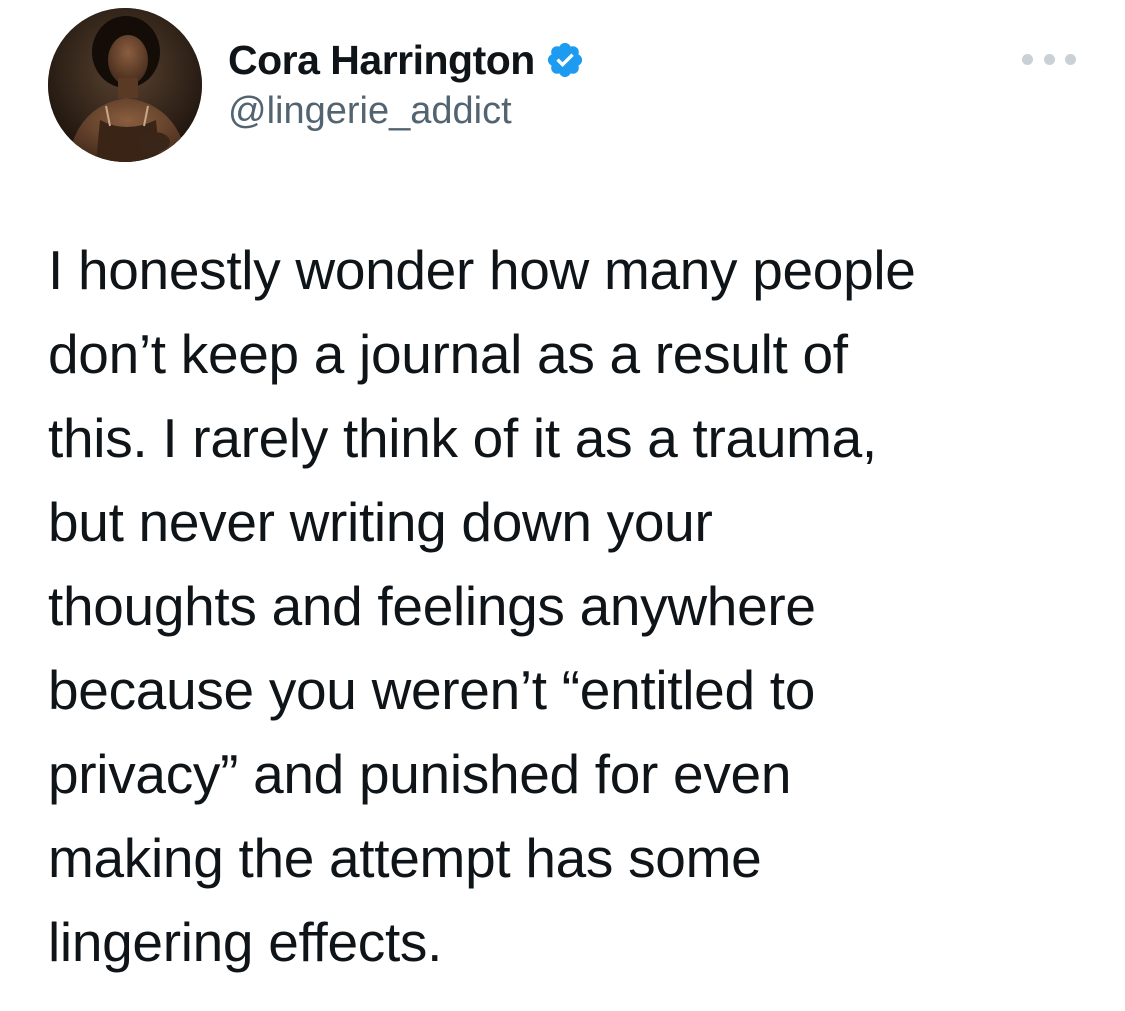  What do you see at coordinates (245, 942) in the screenshot?
I see `tweet-text-line: lingering effects.` at bounding box center [245, 942].